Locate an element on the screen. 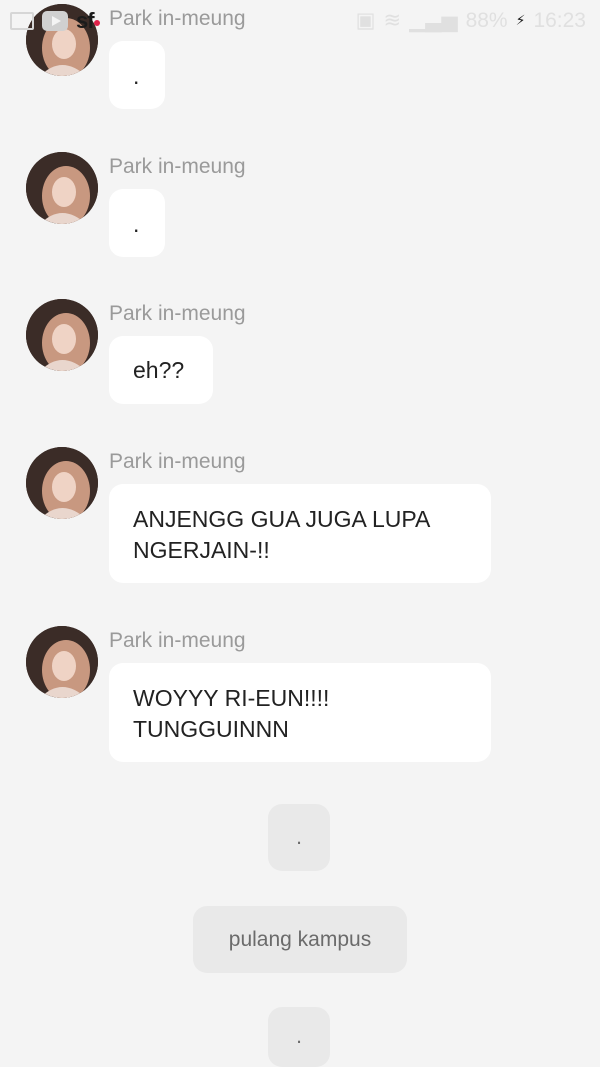 This screenshot has width=600, height=1067. message-text: eh?? is located at coordinates (159, 370).